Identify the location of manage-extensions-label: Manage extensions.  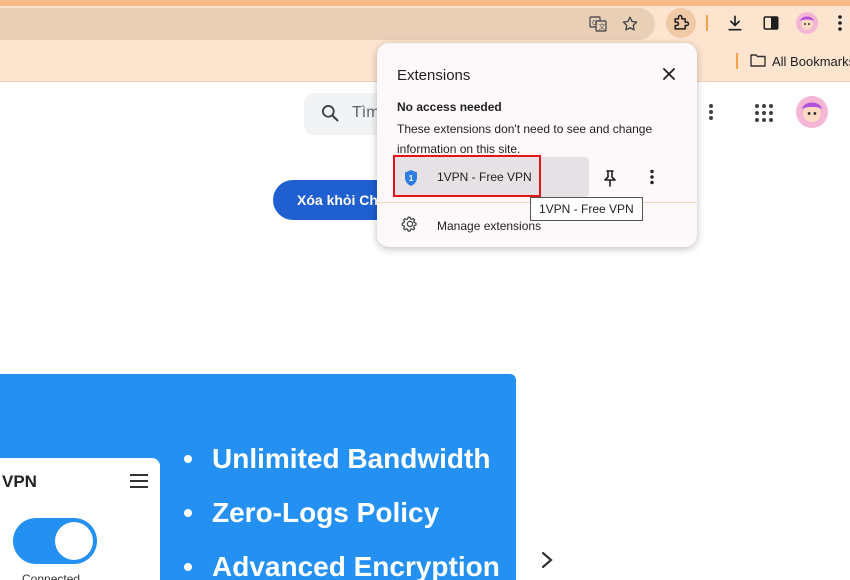
(489, 225).